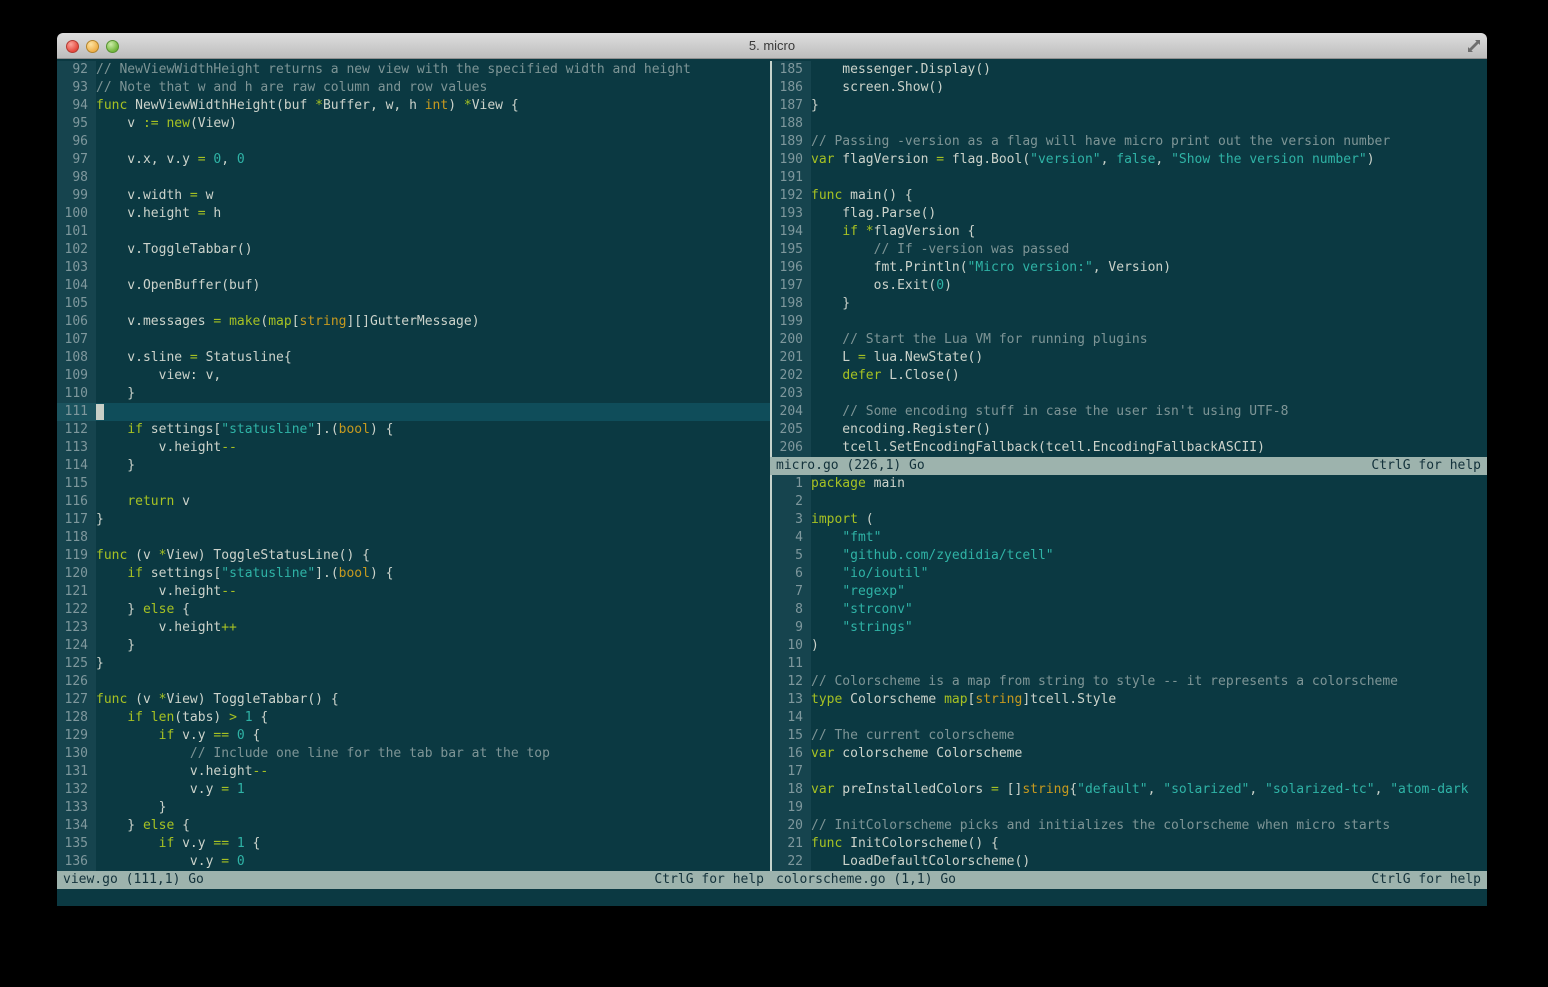 This screenshot has height=987, width=1548. I want to click on code-line: 113 v.height--, so click(413, 448).